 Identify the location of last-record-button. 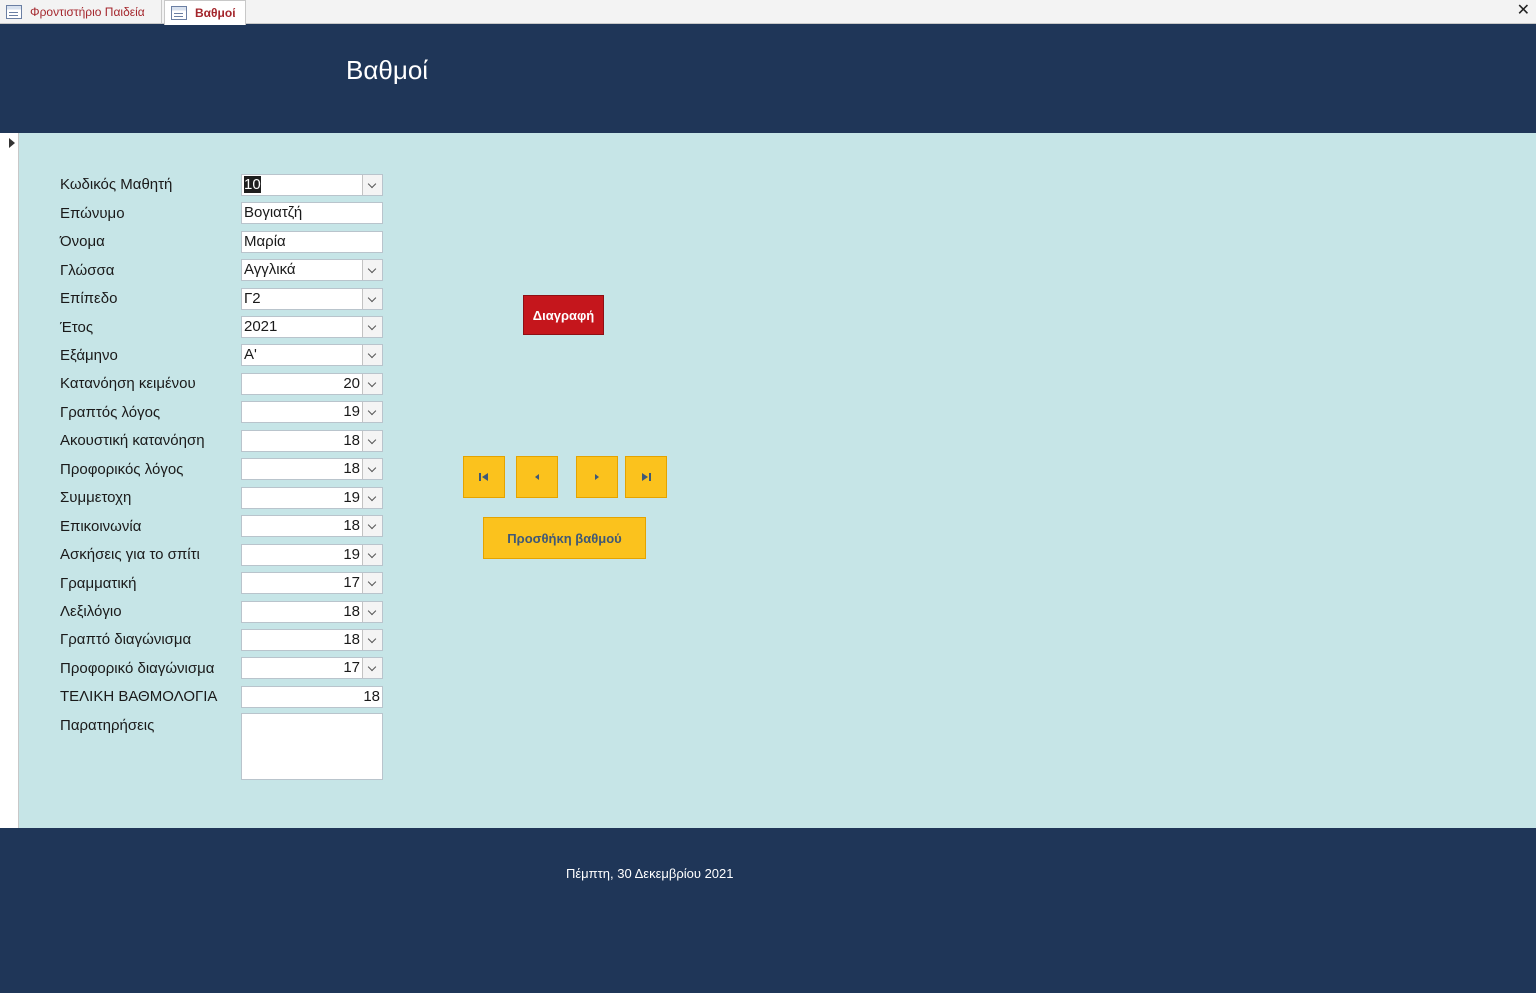
(646, 477).